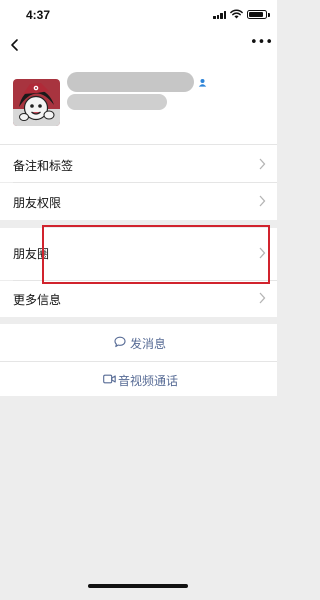 Image resolution: width=320 pixels, height=600 pixels. I want to click on menu-item-friend-permissions: 朋友权限, so click(138, 201).